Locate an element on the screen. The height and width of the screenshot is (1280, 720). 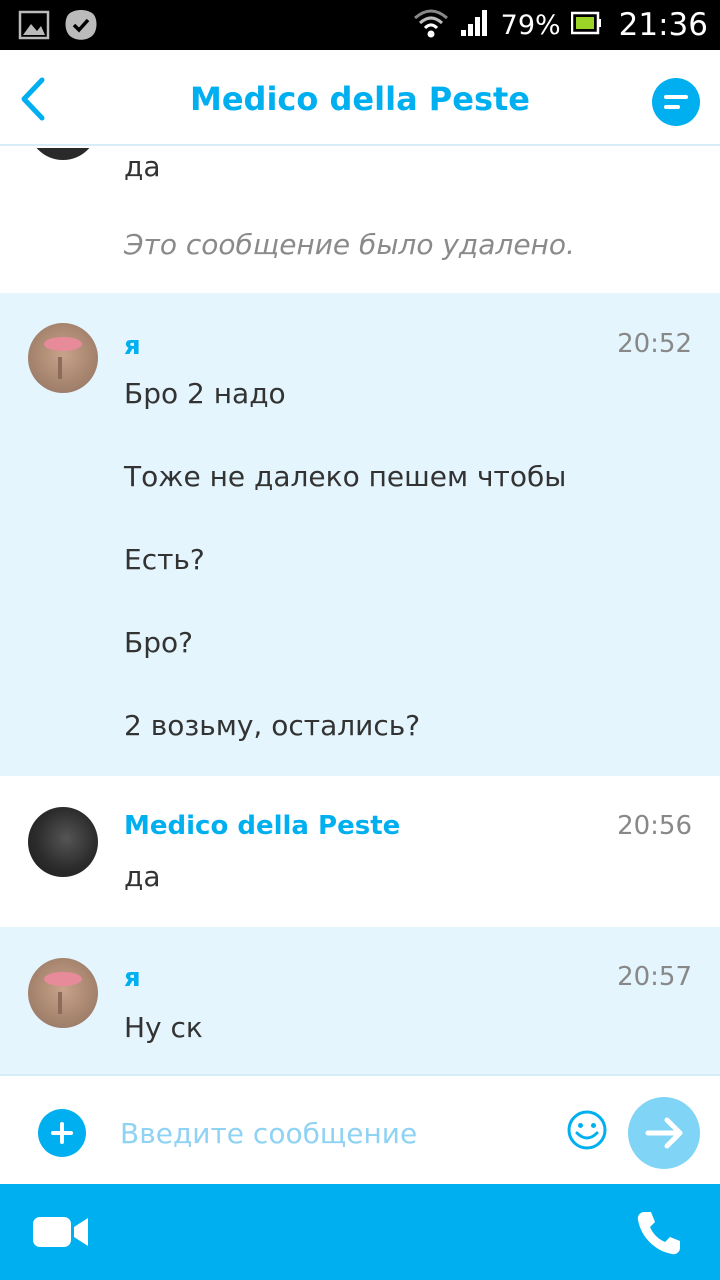
message-block: Medico della Peste 20:56 да is located at coordinates (360, 851).